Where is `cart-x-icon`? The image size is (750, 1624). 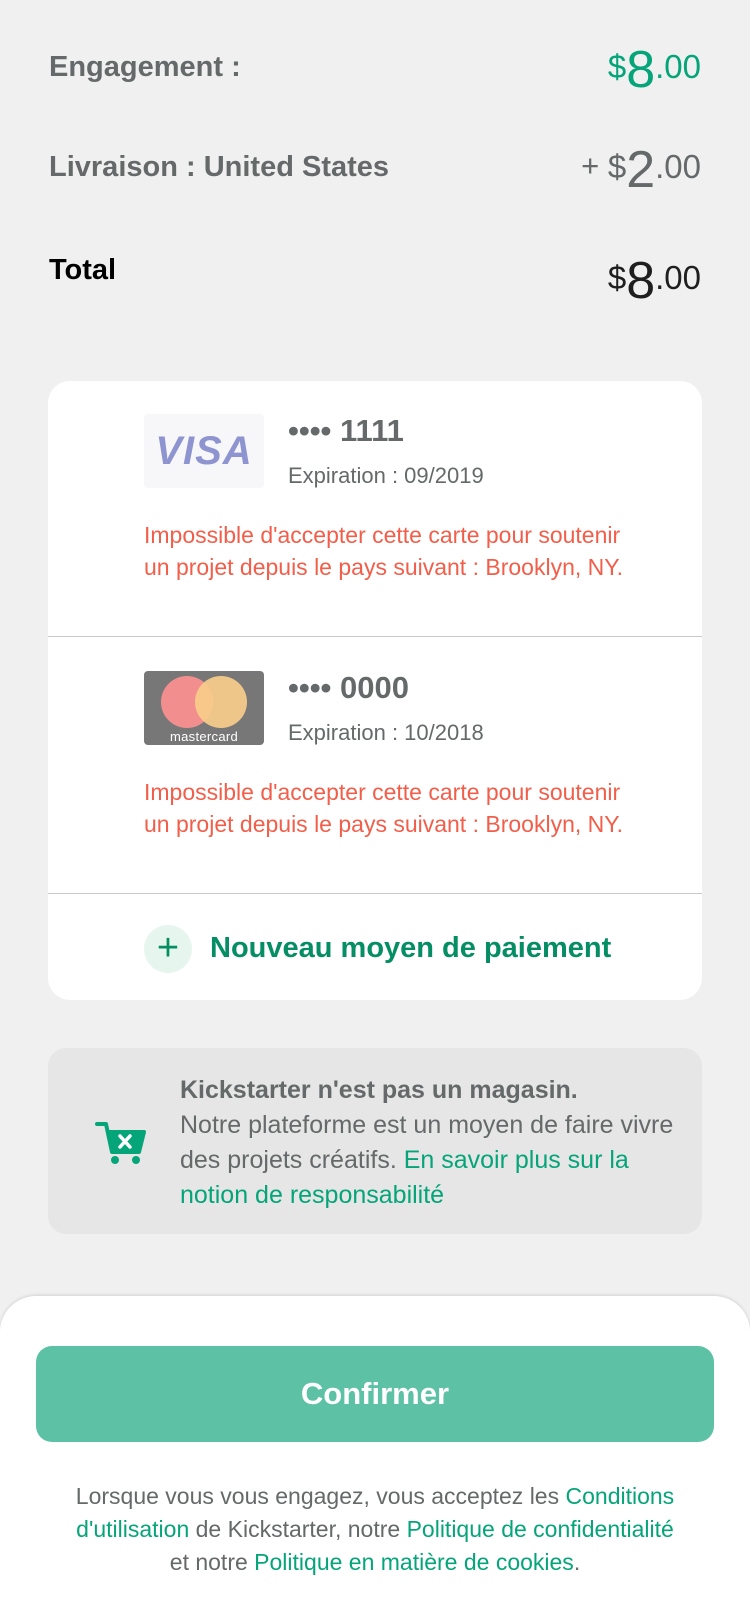
cart-x-icon is located at coordinates (120, 1143).